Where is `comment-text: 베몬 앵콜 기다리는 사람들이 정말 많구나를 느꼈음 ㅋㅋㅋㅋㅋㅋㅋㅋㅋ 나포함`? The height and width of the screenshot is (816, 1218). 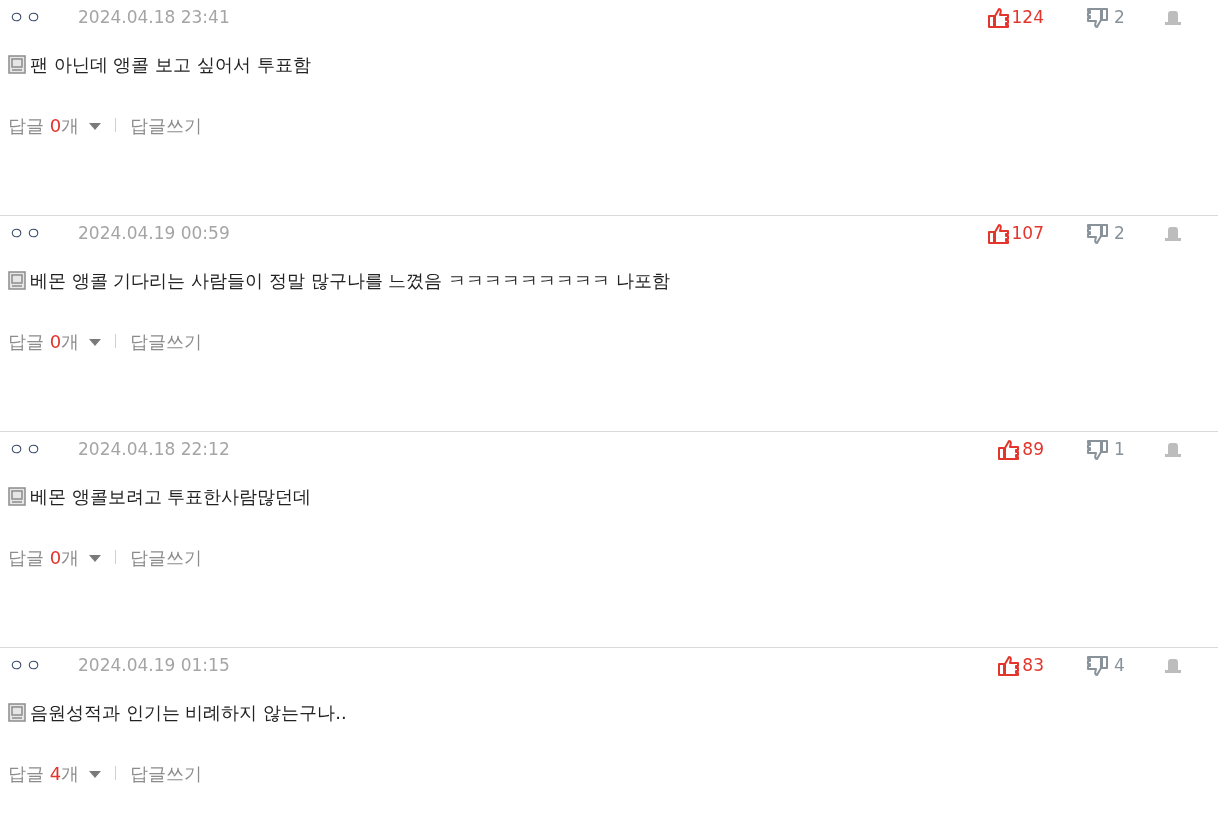
comment-text: 베몬 앵콜 기다리는 사람들이 정말 많구나를 느꼈음 ㅋㅋㅋㅋㅋㅋㅋㅋㅋ 나포함 is located at coordinates (350, 280).